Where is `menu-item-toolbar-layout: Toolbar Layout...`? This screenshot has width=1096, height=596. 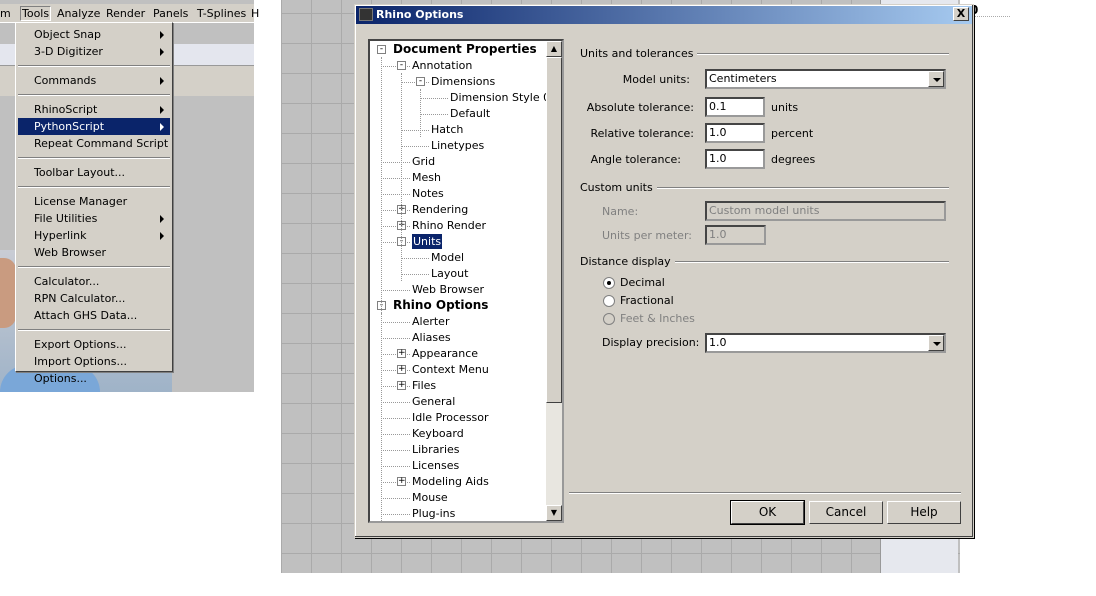 menu-item-toolbar-layout: Toolbar Layout... is located at coordinates (94, 172).